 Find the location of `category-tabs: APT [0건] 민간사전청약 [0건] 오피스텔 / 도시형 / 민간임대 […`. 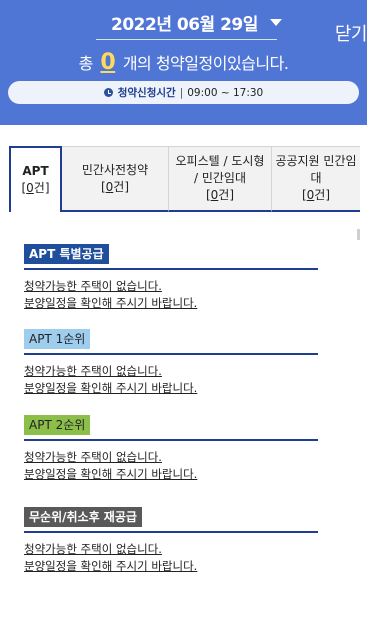

category-tabs: APT [0건] 민간사전청약 [0건] 오피스텔 / 도시형 / 민간임대 [… is located at coordinates (184, 179).